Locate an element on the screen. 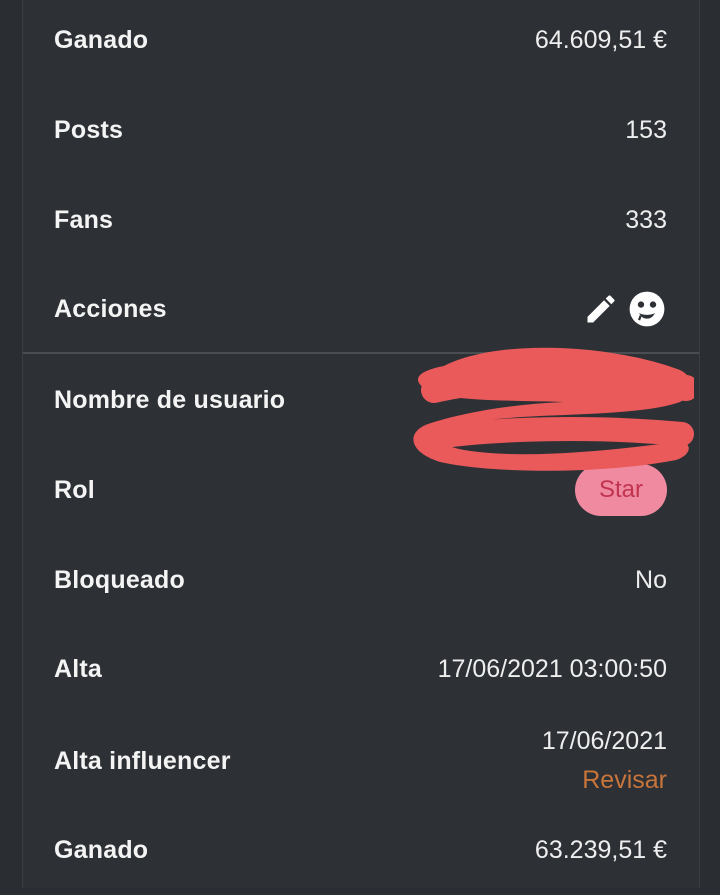 This screenshot has width=720, height=895. posts-value: 153 is located at coordinates (646, 129).